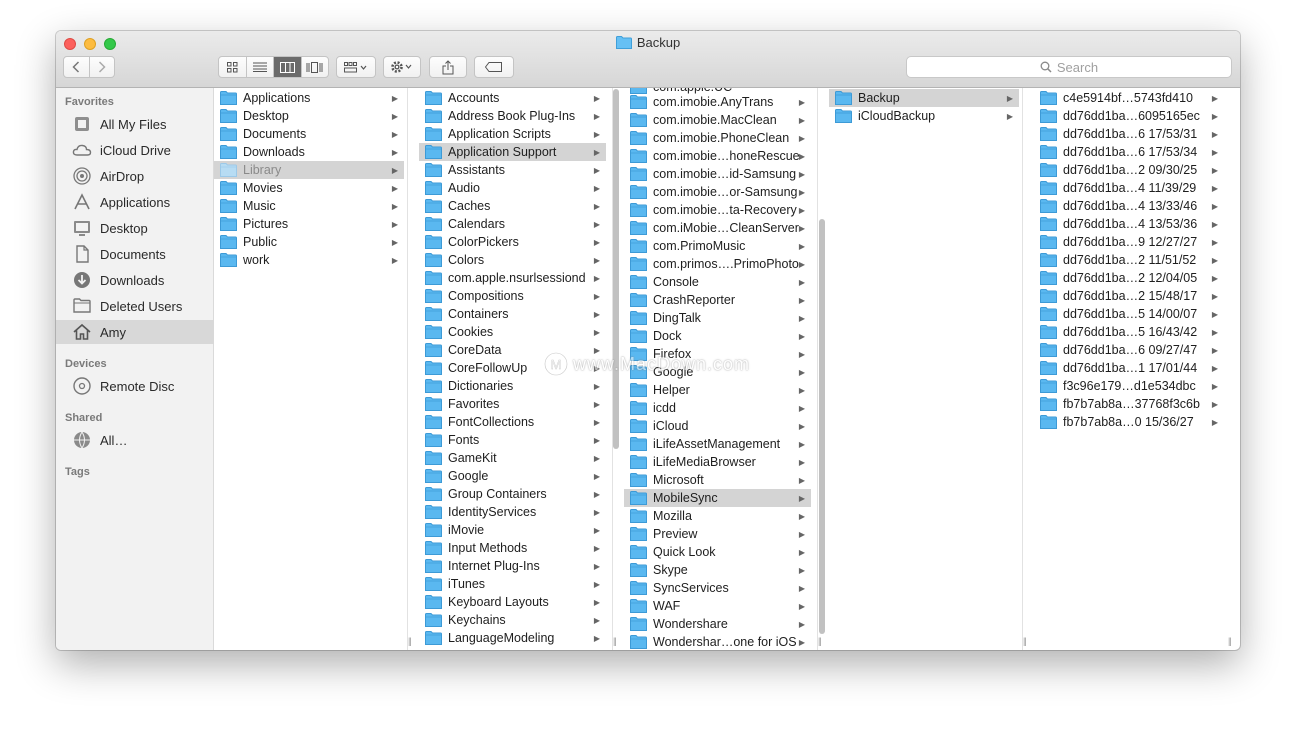 This screenshot has height=730, width=1296. What do you see at coordinates (512, 242) in the screenshot?
I see `list-item: ColorPickers ▶` at bounding box center [512, 242].